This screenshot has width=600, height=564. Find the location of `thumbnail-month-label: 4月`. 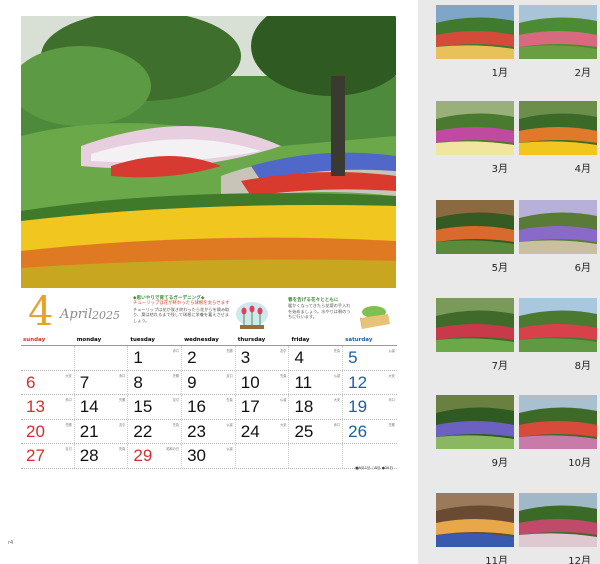

thumbnail-month-label: 4月 is located at coordinates (582, 169).